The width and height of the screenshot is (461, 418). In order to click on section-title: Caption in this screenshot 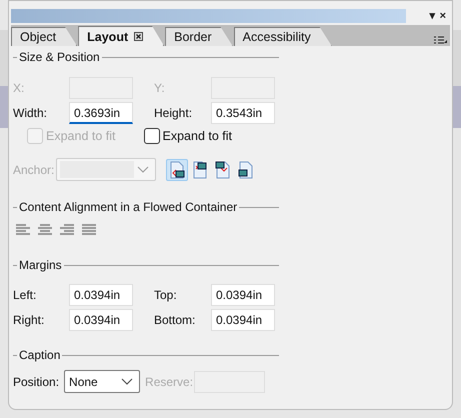, I will do `click(40, 355)`.